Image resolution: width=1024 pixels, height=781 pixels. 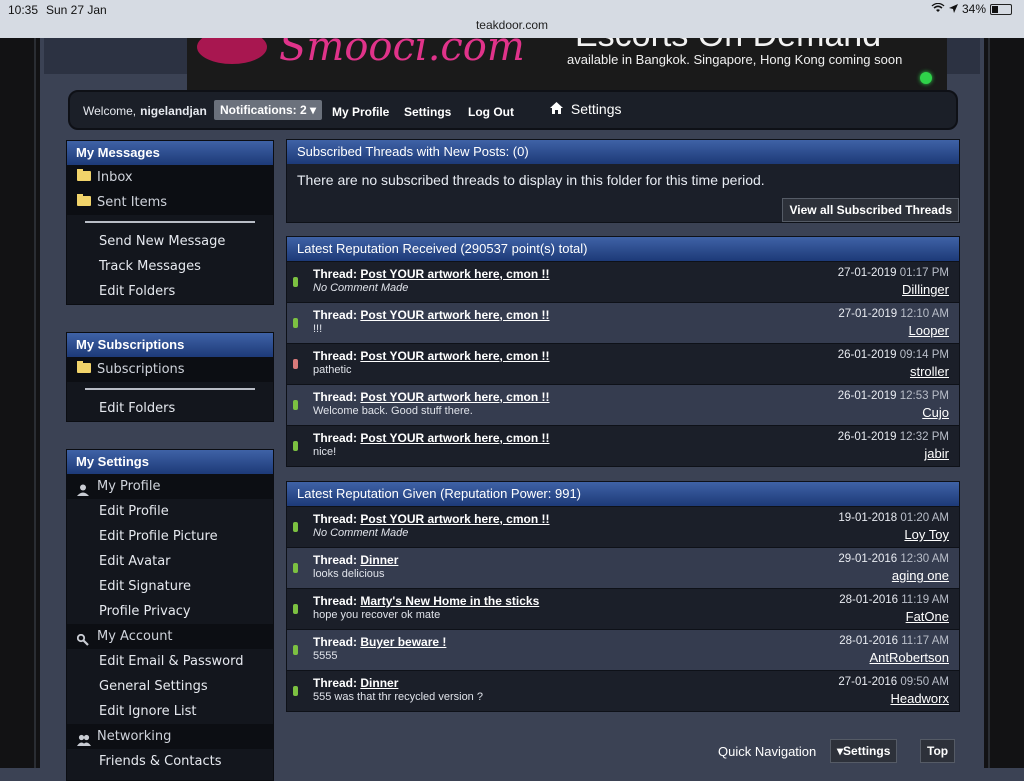 I want to click on reputation-date: 29-01-2016, so click(x=868, y=559).